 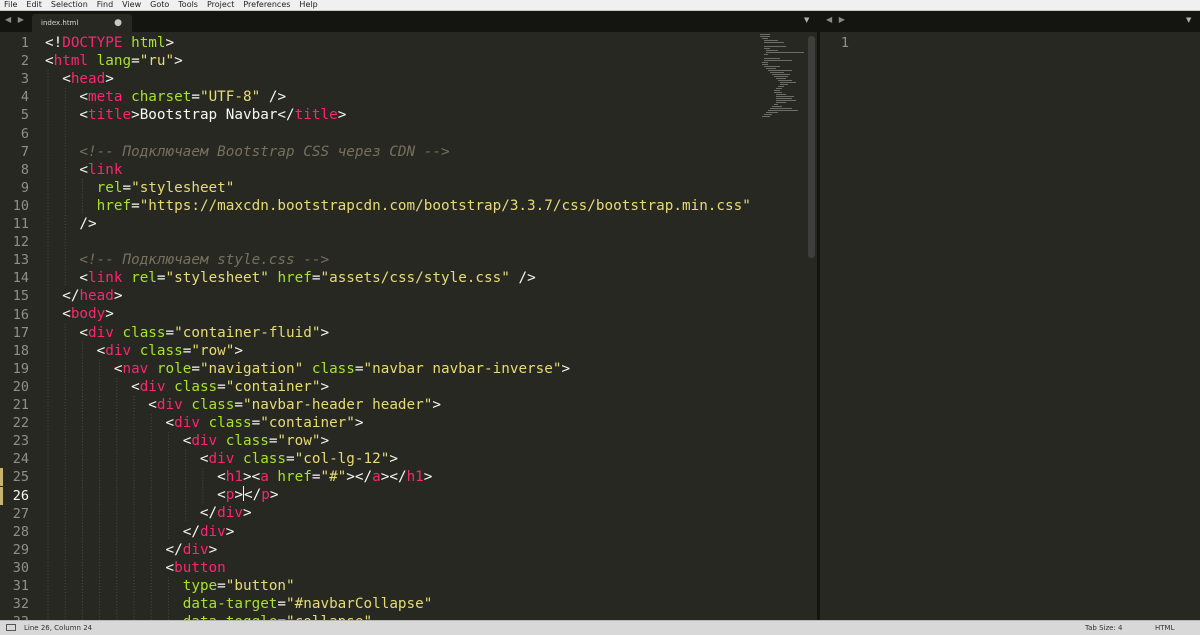 I want to click on code-token: "#navbarCollapse", so click(x=359, y=603).